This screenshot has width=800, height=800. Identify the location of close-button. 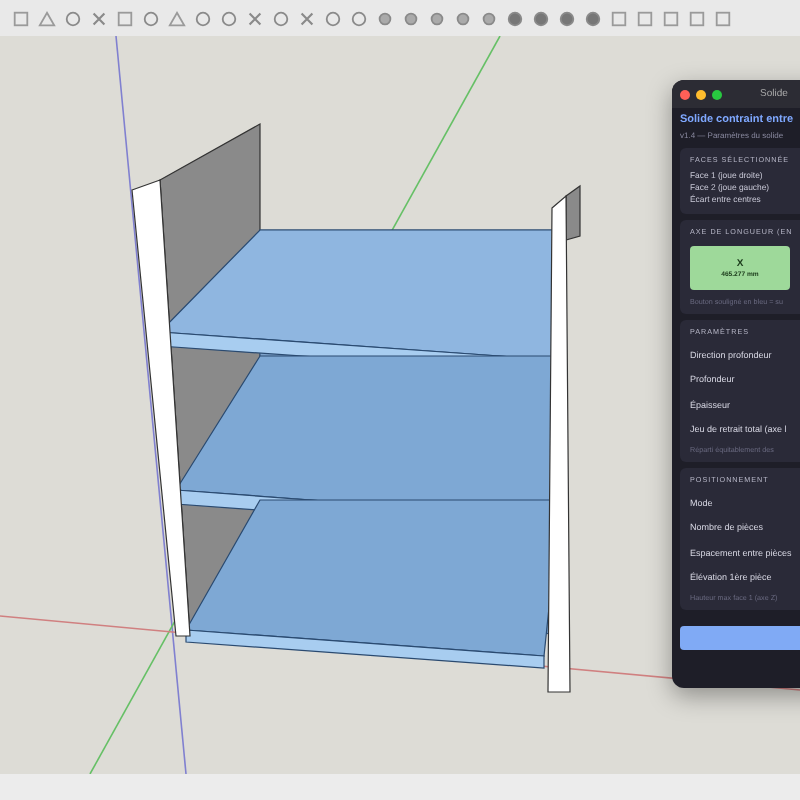
(685, 94).